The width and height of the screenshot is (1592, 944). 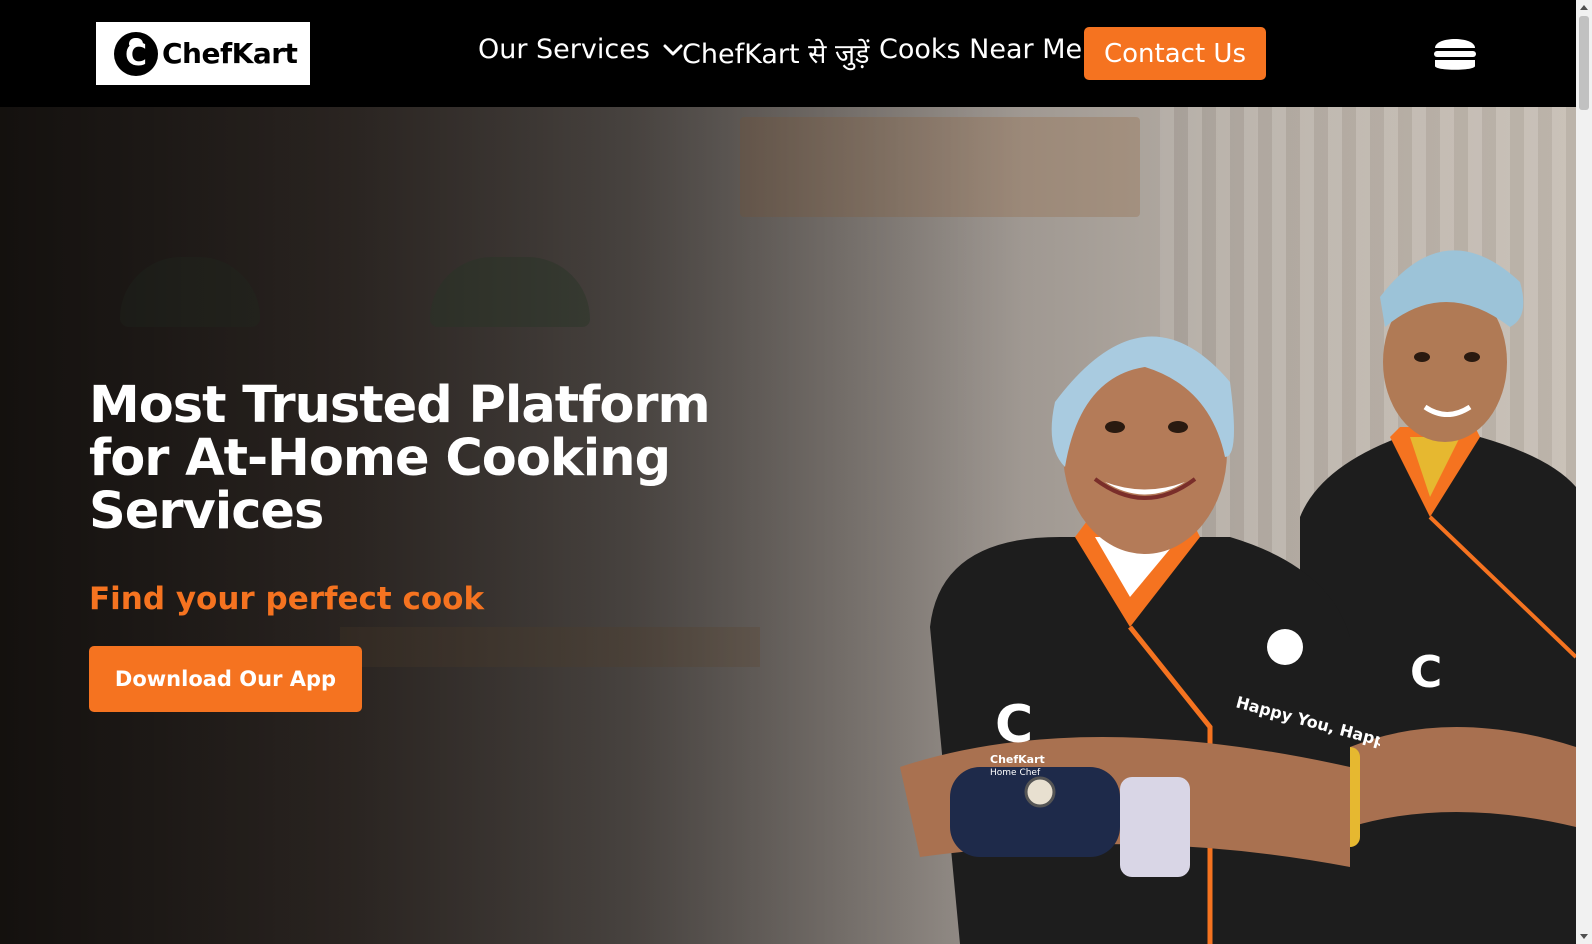 What do you see at coordinates (1014, 725) in the screenshot?
I see `uniform-logo-left: C` at bounding box center [1014, 725].